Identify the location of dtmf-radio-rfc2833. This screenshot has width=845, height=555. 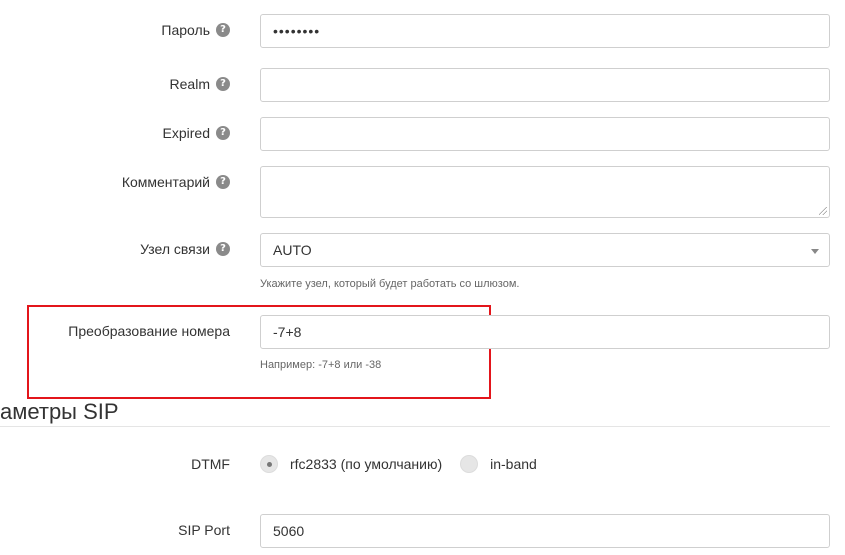
(269, 464).